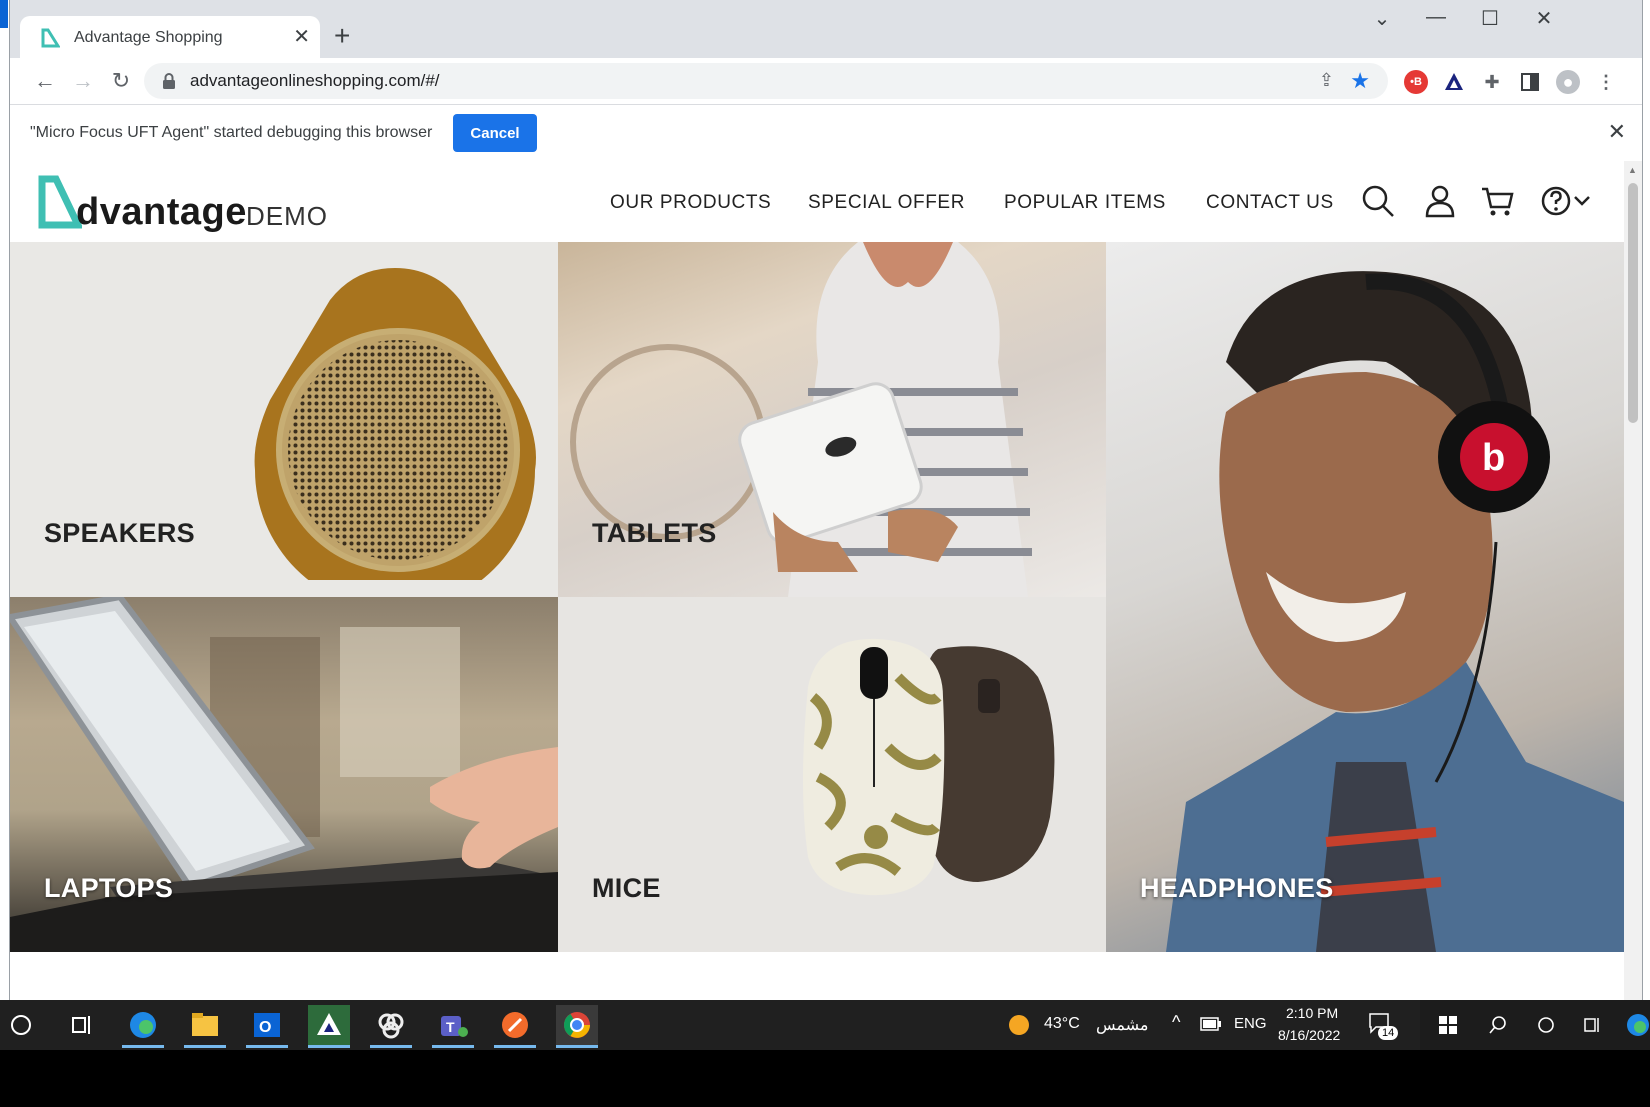 This screenshot has height=1107, width=1650. I want to click on category-label-speakers: SPEAKERS, so click(119, 533).